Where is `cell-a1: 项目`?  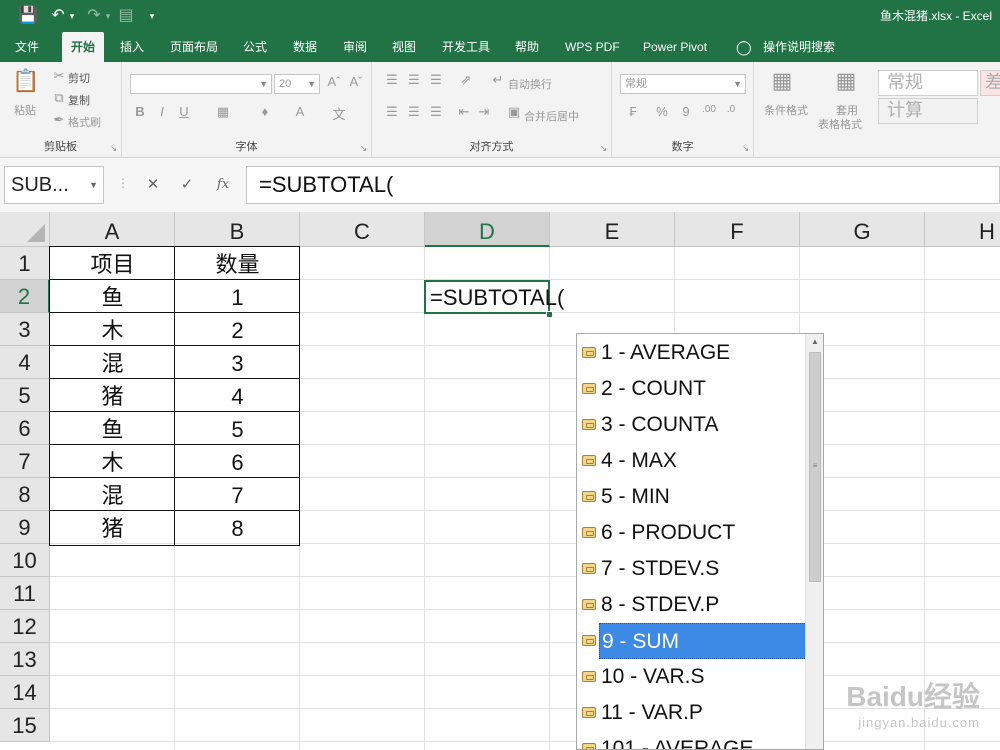 cell-a1: 项目 is located at coordinates (112, 263).